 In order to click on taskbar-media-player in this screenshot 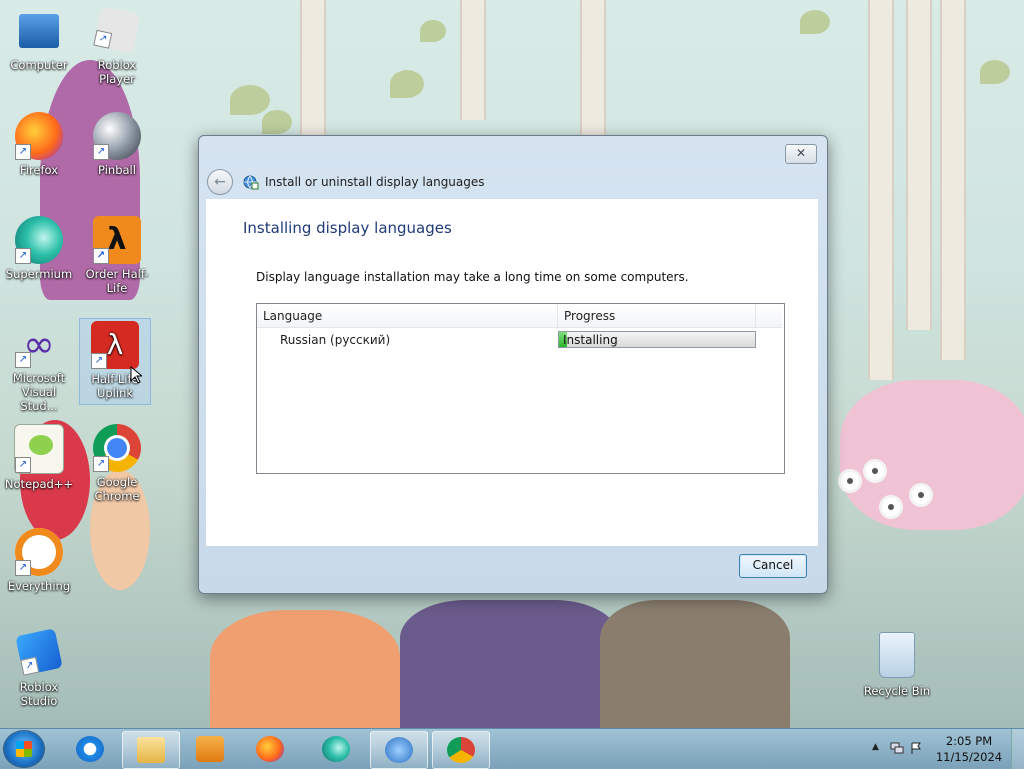, I will do `click(210, 749)`.